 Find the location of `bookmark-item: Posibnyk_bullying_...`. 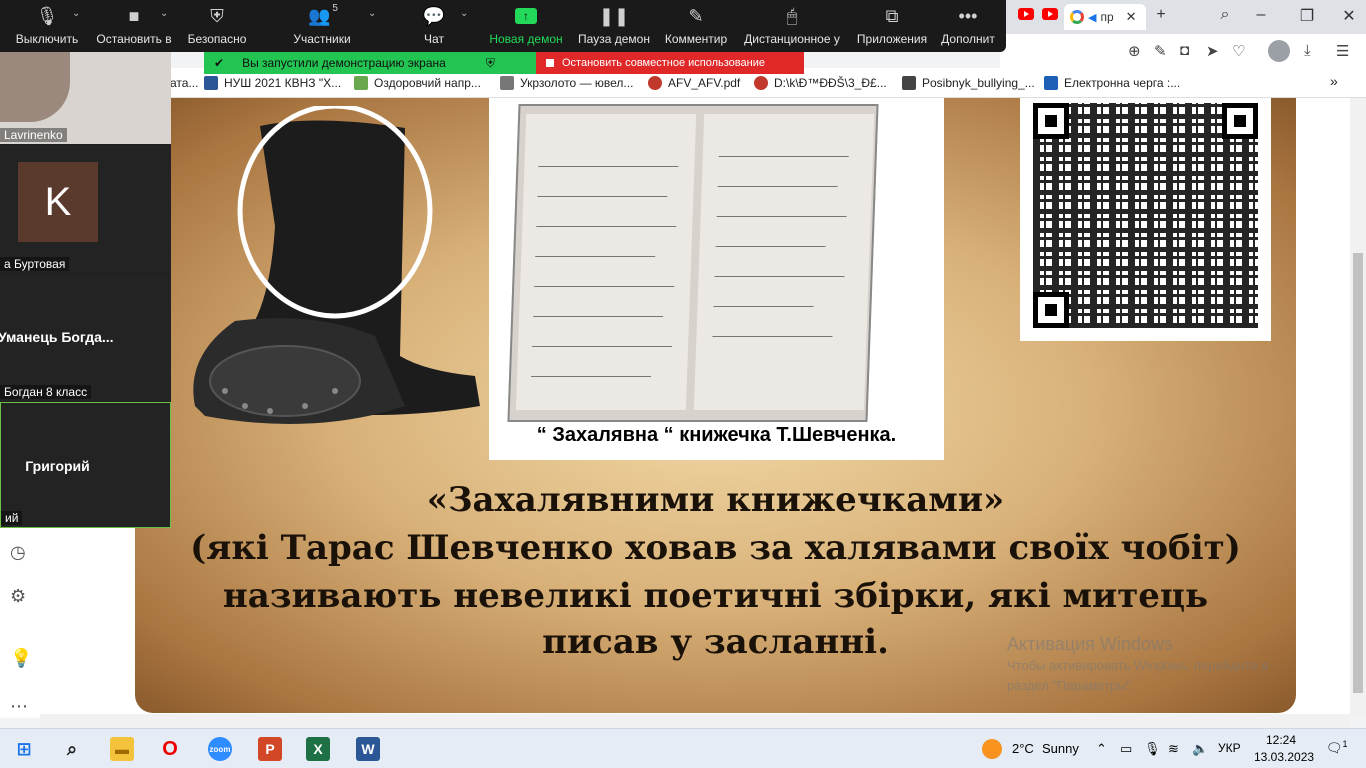

bookmark-item: Posibnyk_bullying_... is located at coordinates (968, 83).